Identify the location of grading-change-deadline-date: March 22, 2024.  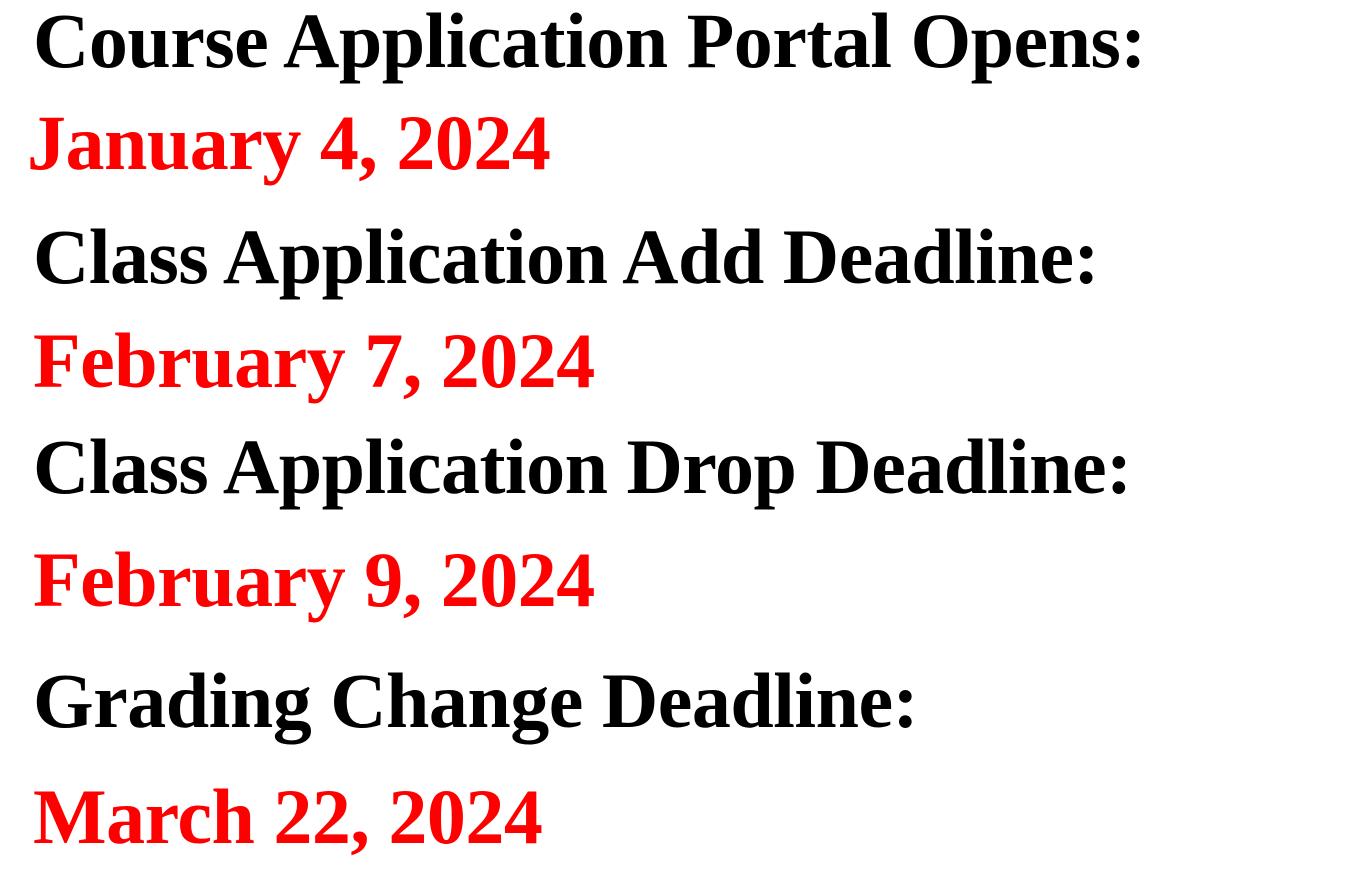
(288, 816).